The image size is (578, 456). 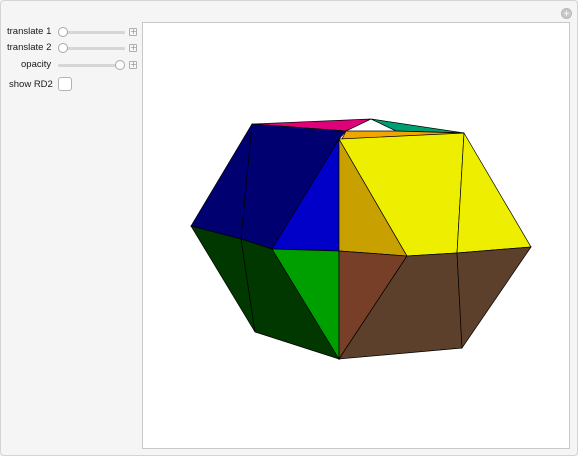 I want to click on translate-2-label: translate 2, so click(x=29, y=47).